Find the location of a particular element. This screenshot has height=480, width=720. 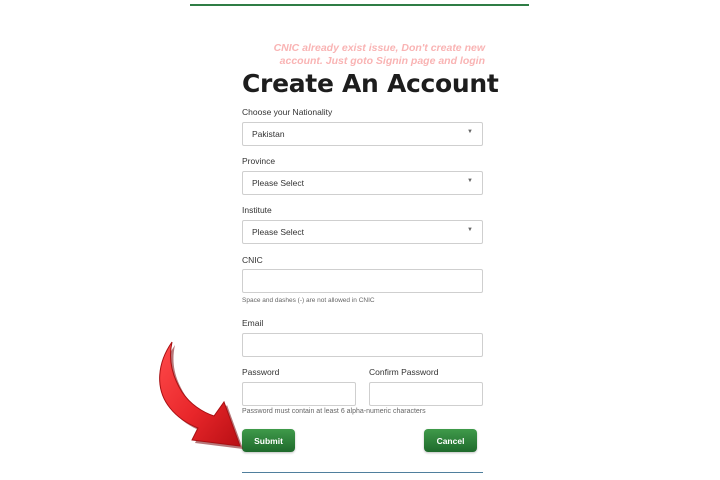

nationality-select: Pakistan ▼ is located at coordinates (362, 134).